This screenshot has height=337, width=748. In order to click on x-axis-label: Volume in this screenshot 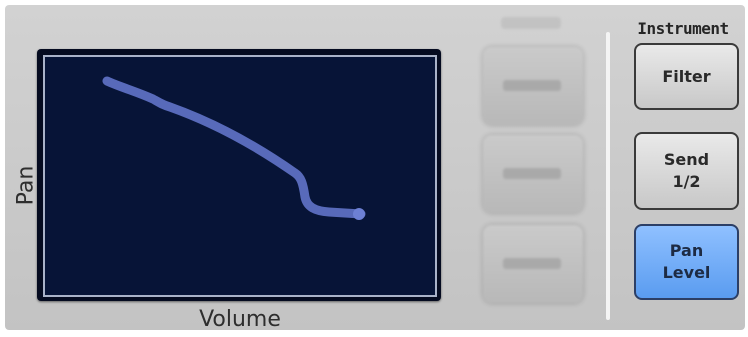, I will do `click(240, 319)`.